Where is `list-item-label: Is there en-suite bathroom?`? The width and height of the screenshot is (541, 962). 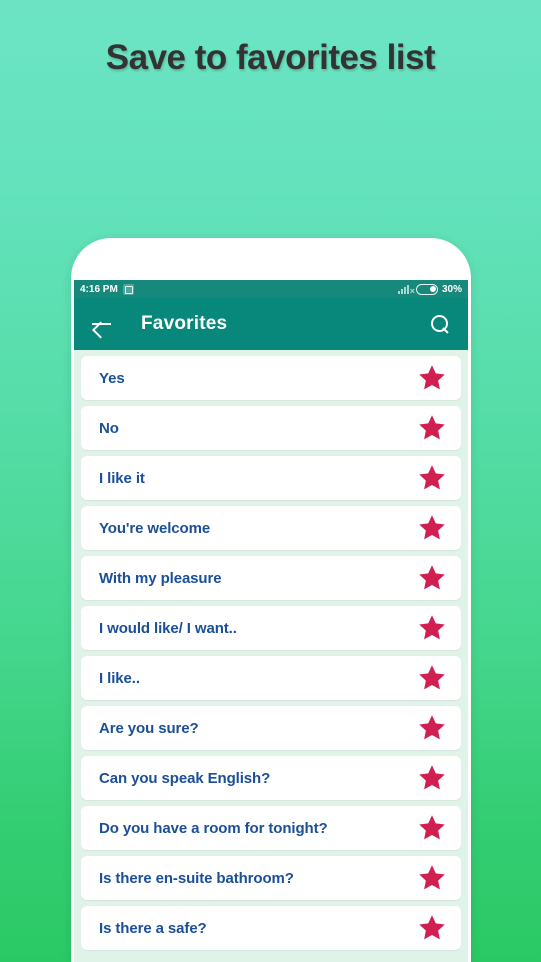 list-item-label: Is there en-suite bathroom? is located at coordinates (196, 878).